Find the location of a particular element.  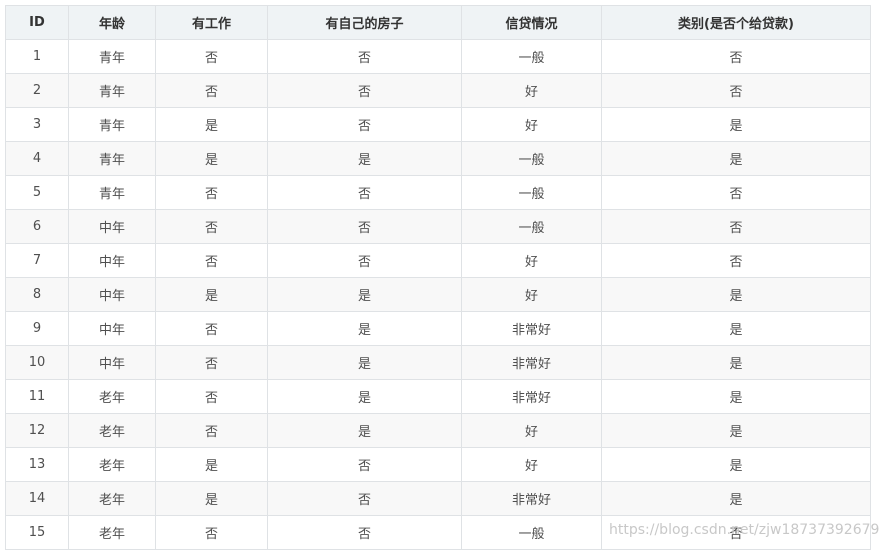

table-row: 12 老年否是好是 is located at coordinates (438, 430).